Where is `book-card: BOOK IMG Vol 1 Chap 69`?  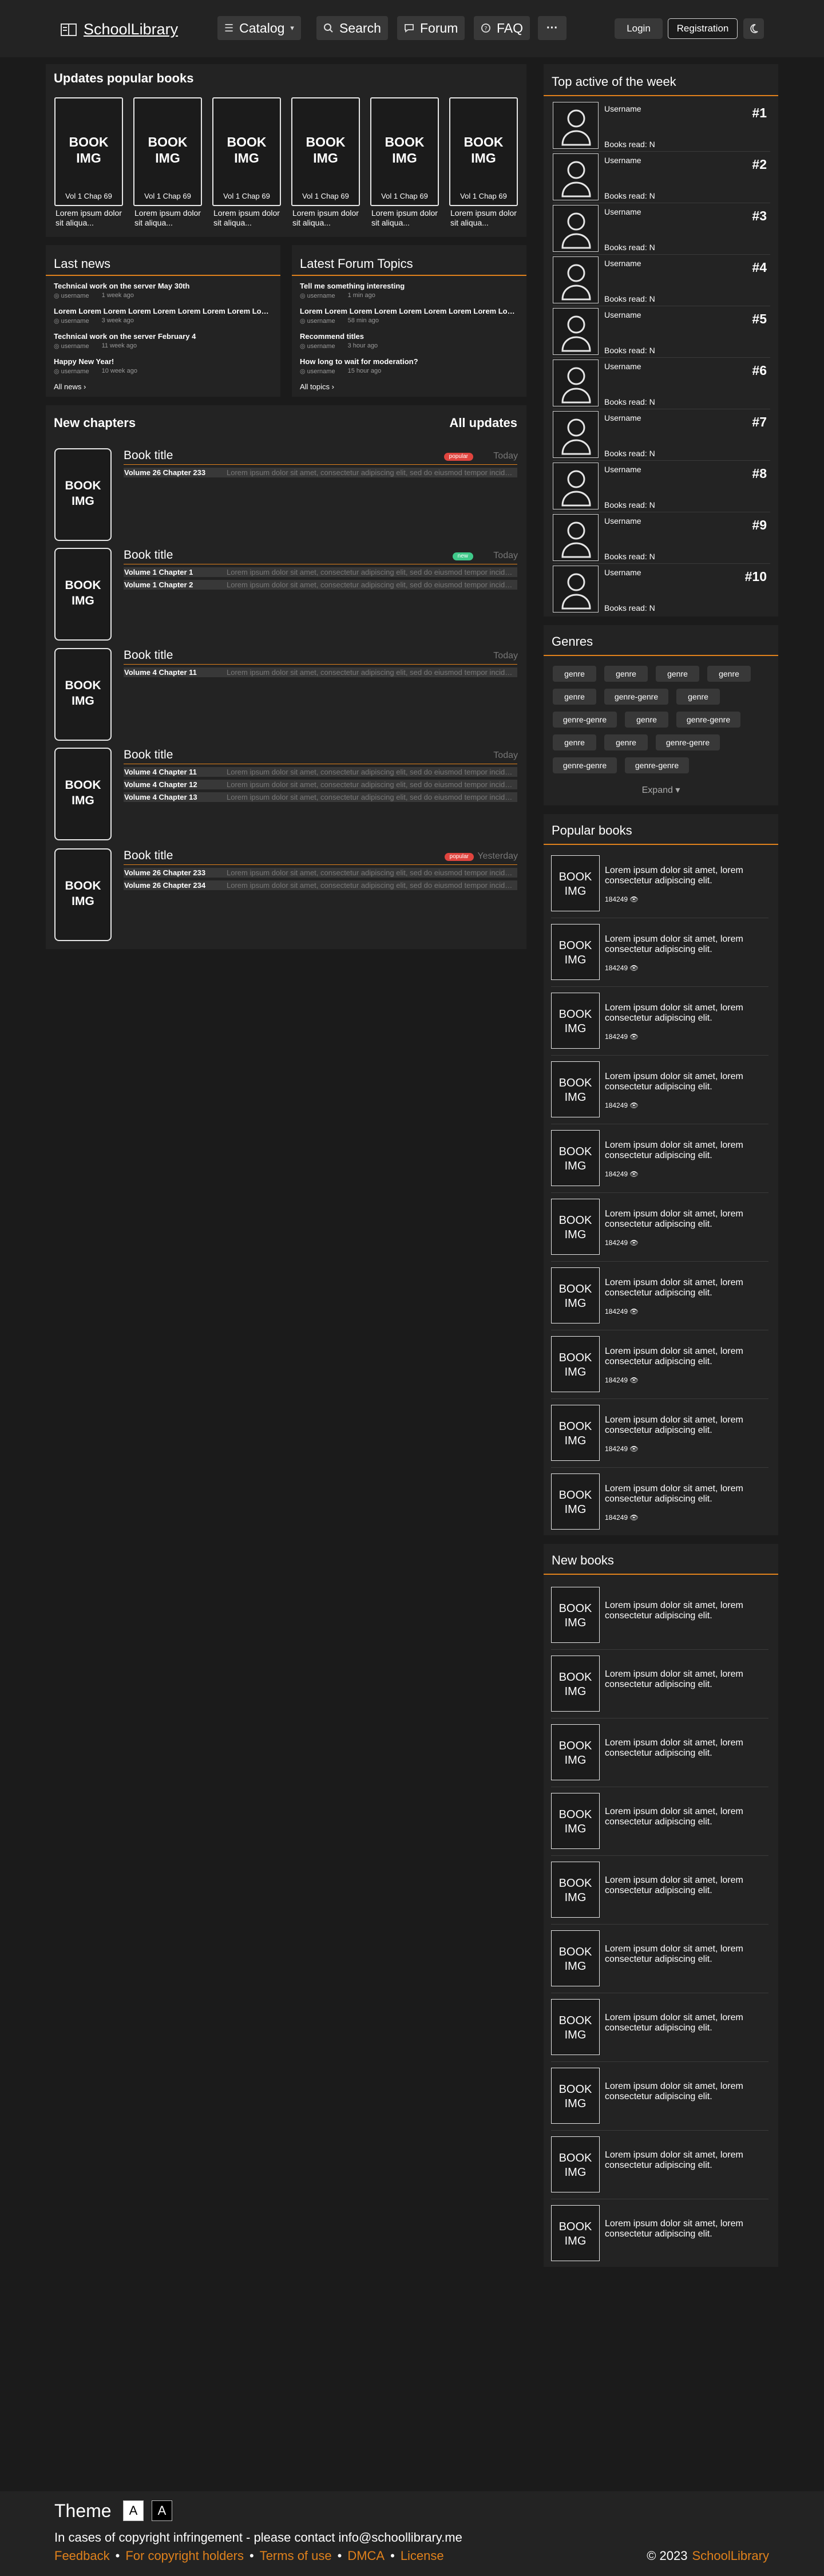 book-card: BOOK IMG Vol 1 Chap 69 is located at coordinates (483, 151).